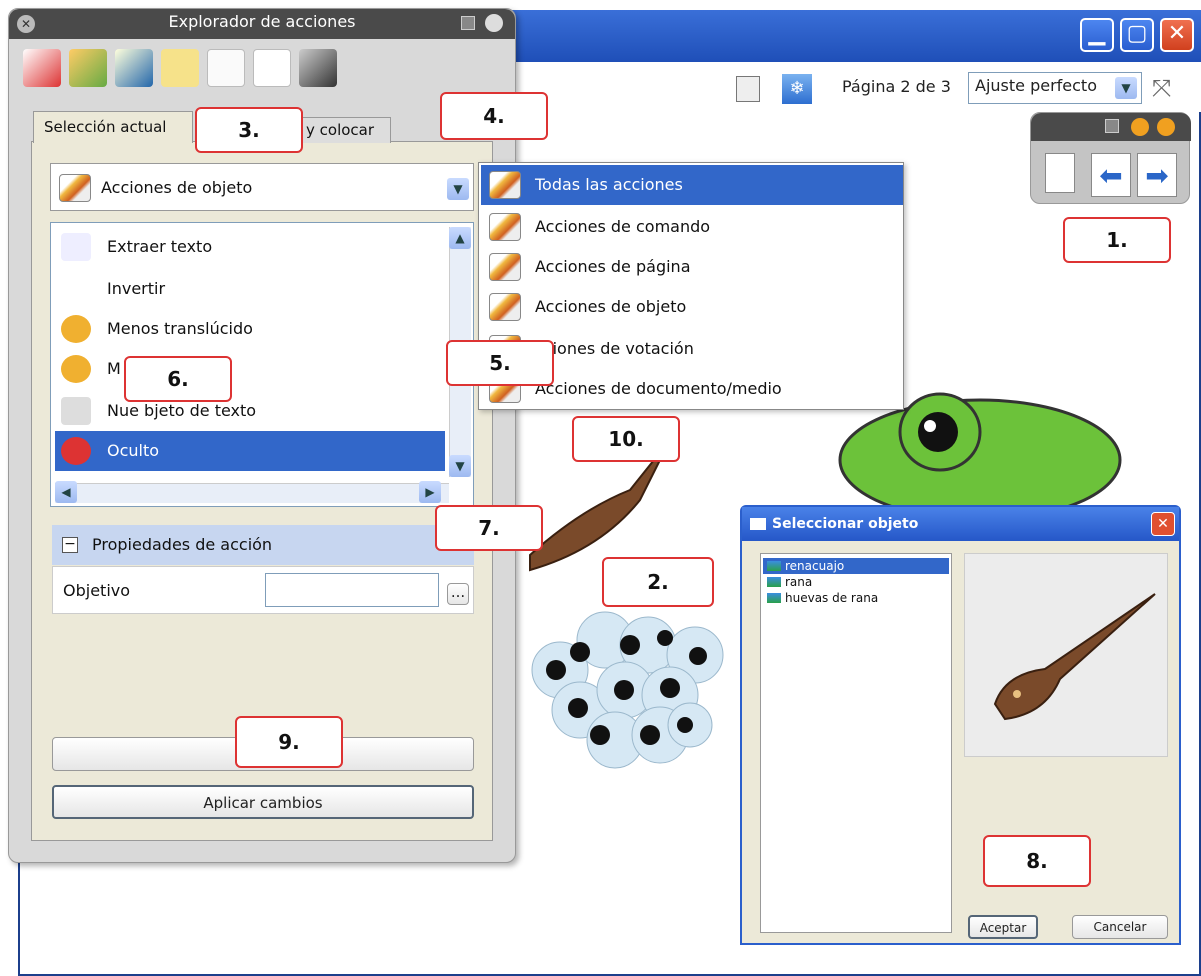 The height and width of the screenshot is (976, 1201). I want to click on callout-4: 4., so click(494, 116).